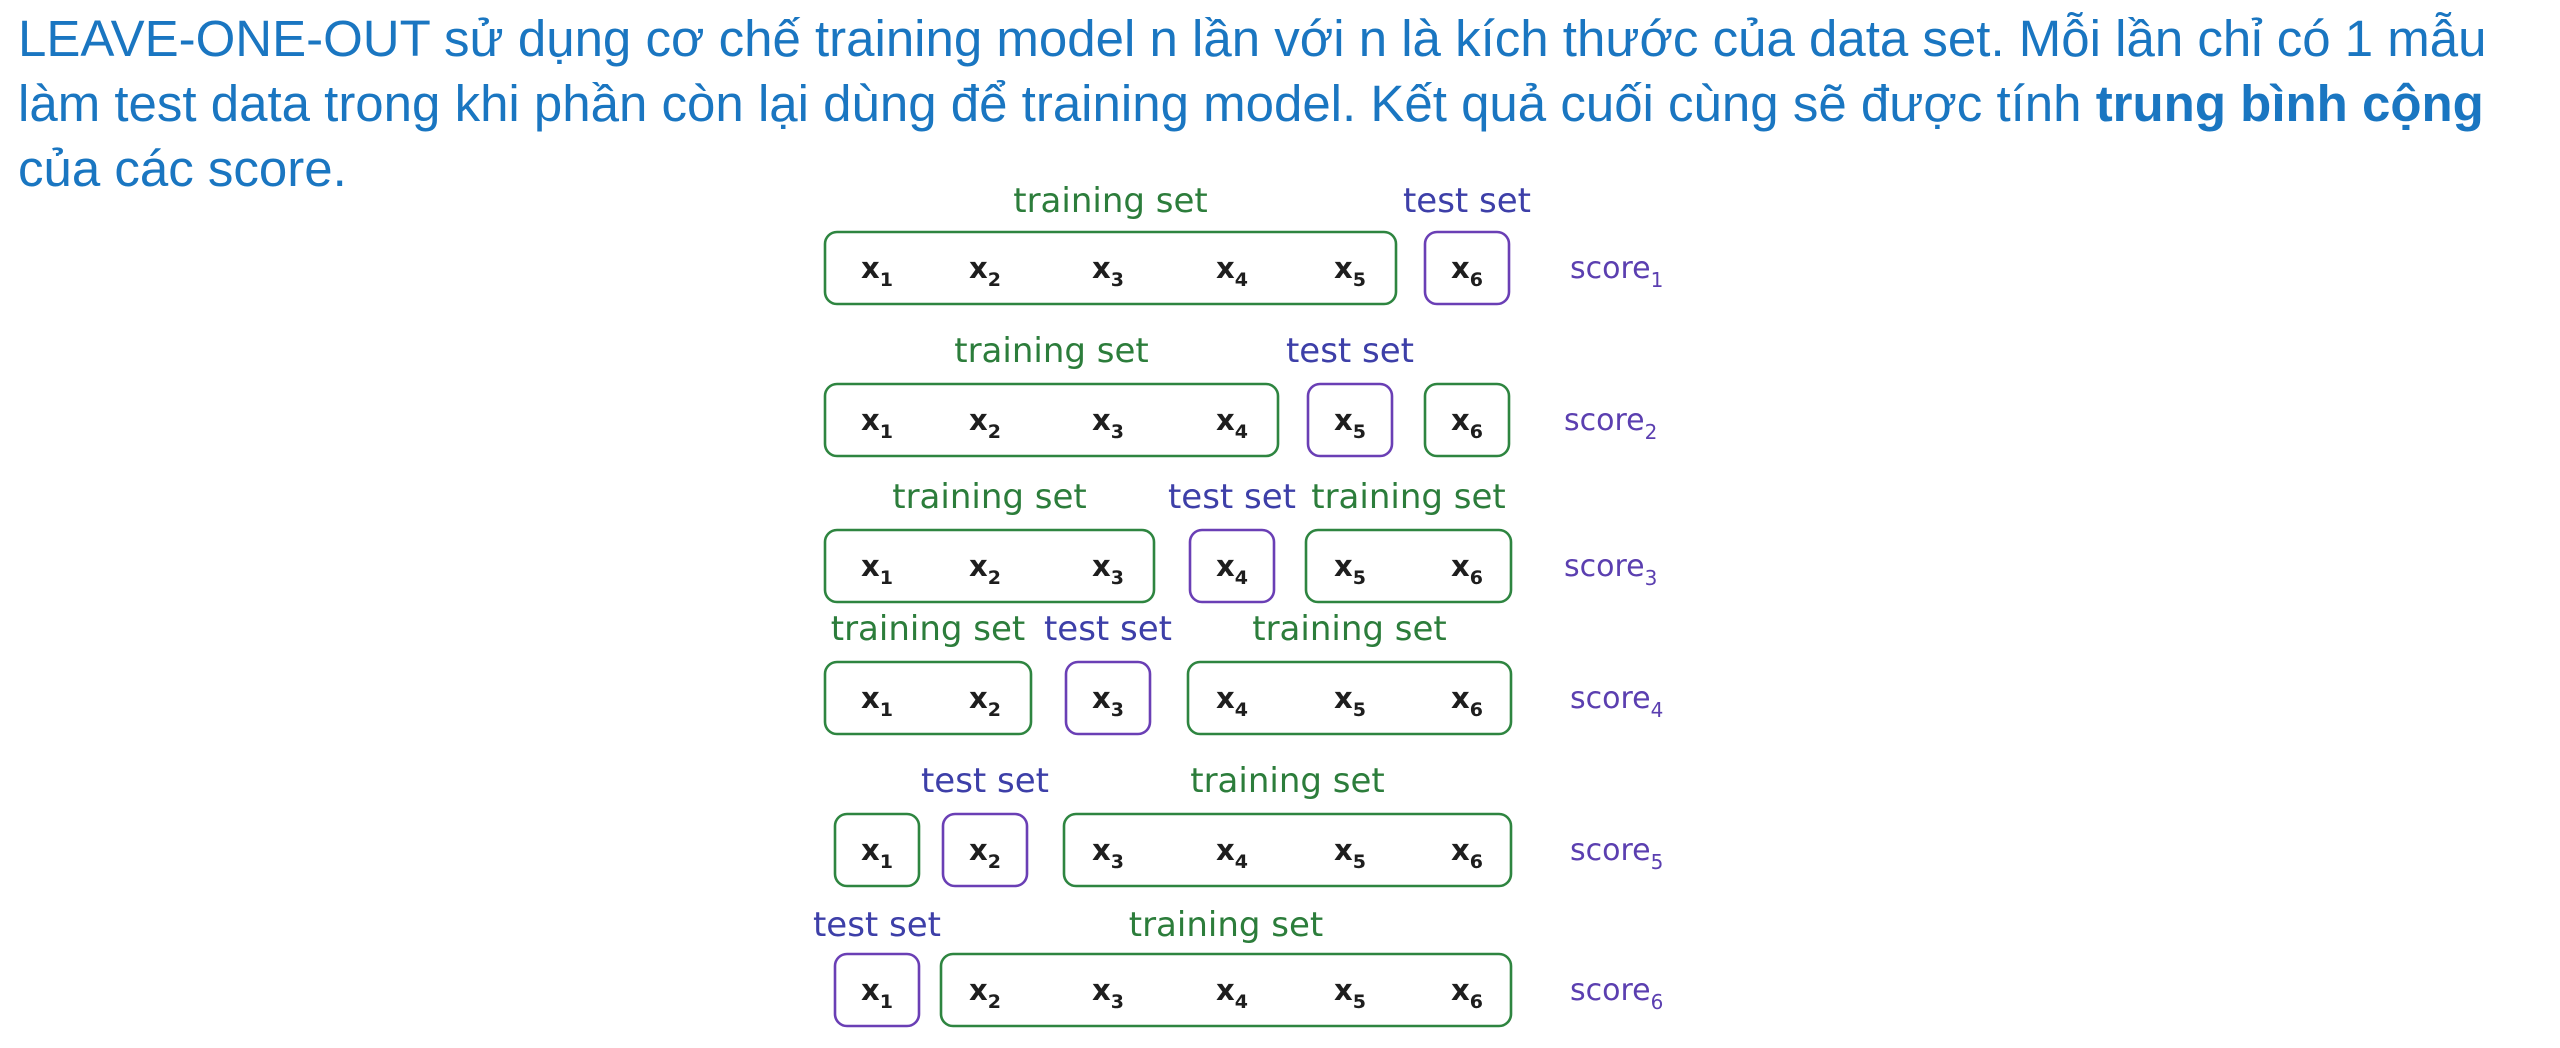 The height and width of the screenshot is (1048, 2560). What do you see at coordinates (1657, 280) in the screenshot?
I see `score-index: 1` at bounding box center [1657, 280].